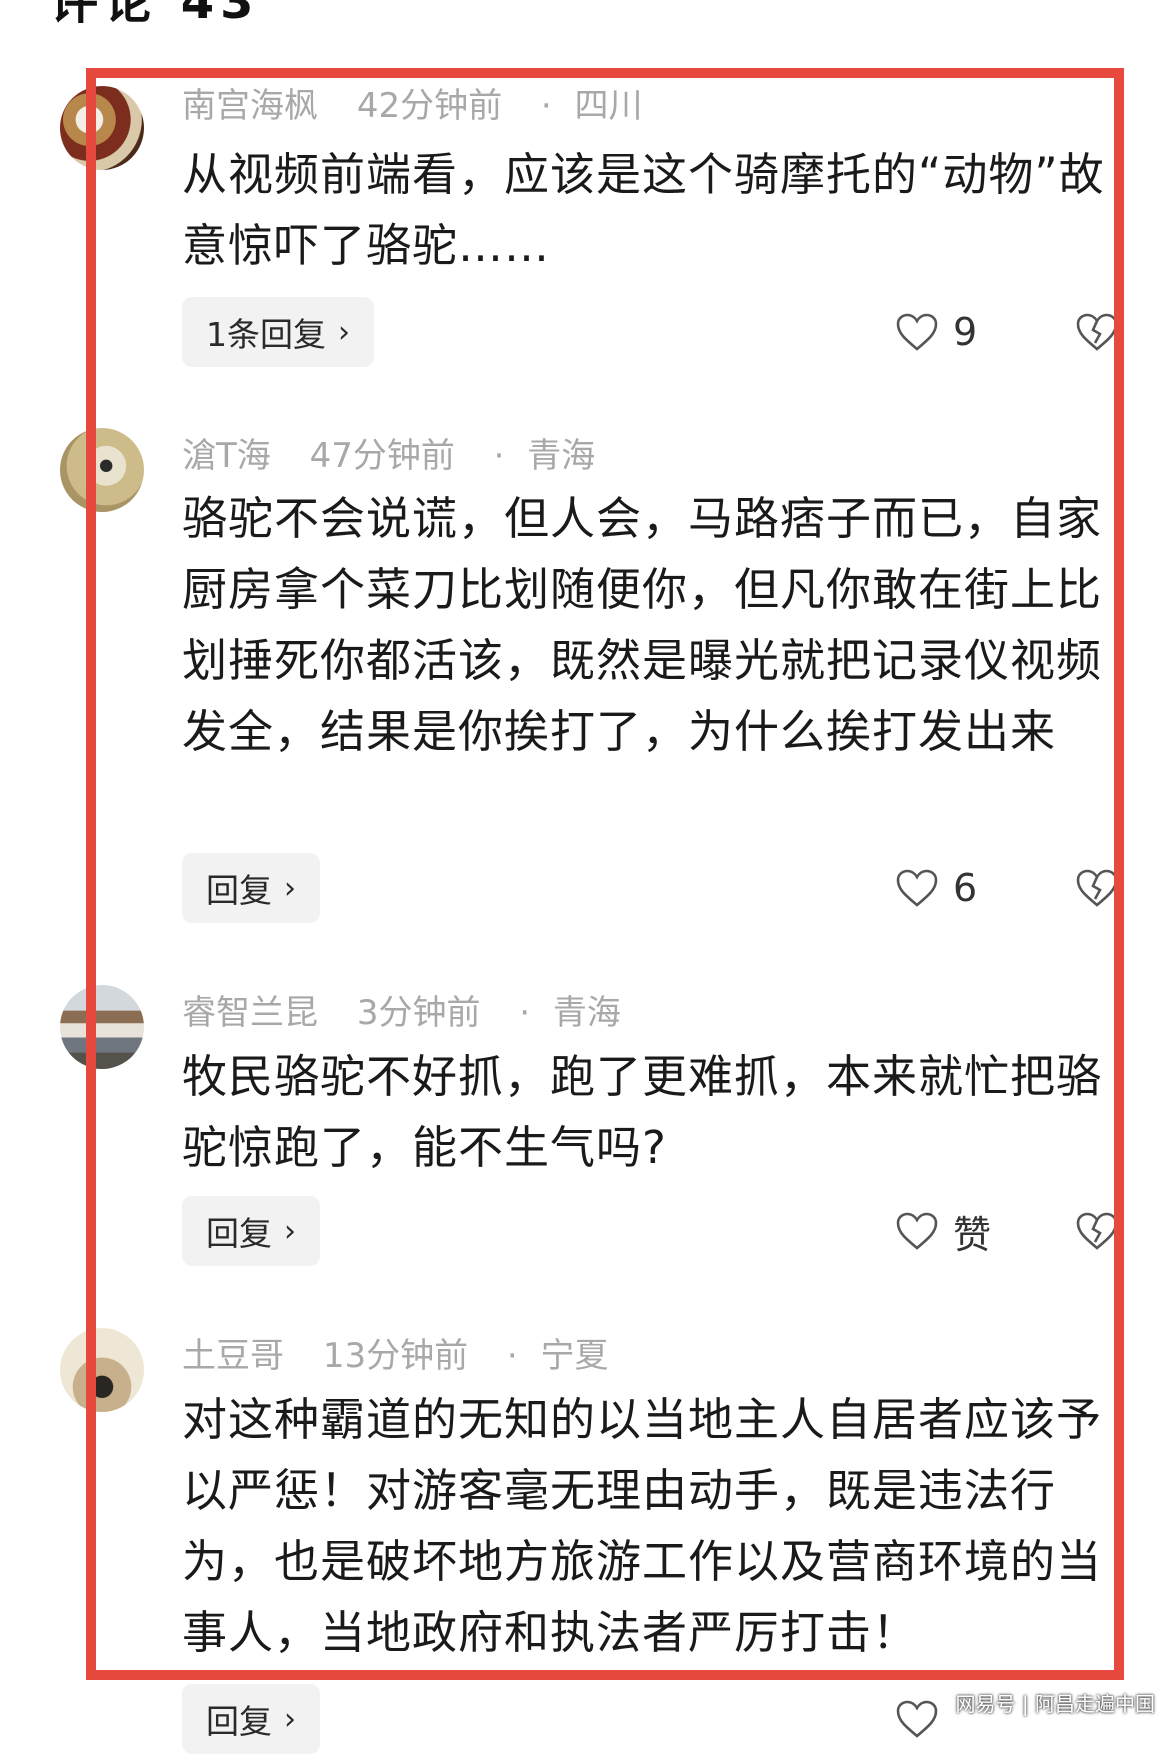 The height and width of the screenshot is (1754, 1169). What do you see at coordinates (155, 15) in the screenshot?
I see `comments-header-title: 评论 43` at bounding box center [155, 15].